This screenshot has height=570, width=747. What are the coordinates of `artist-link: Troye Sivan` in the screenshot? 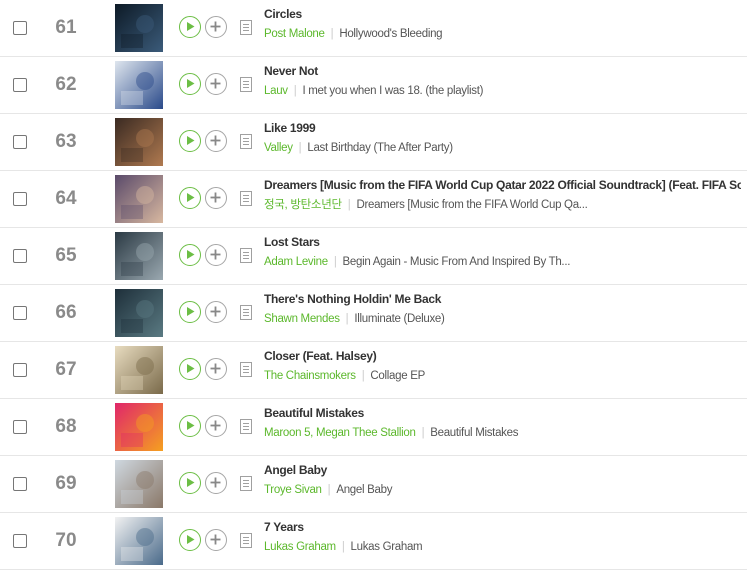 It's located at (293, 490).